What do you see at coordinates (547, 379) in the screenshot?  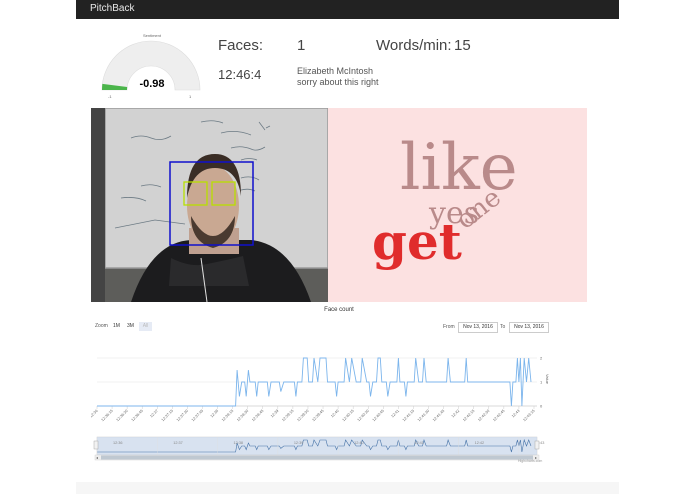 I see `y-axis-label: Value` at bounding box center [547, 379].